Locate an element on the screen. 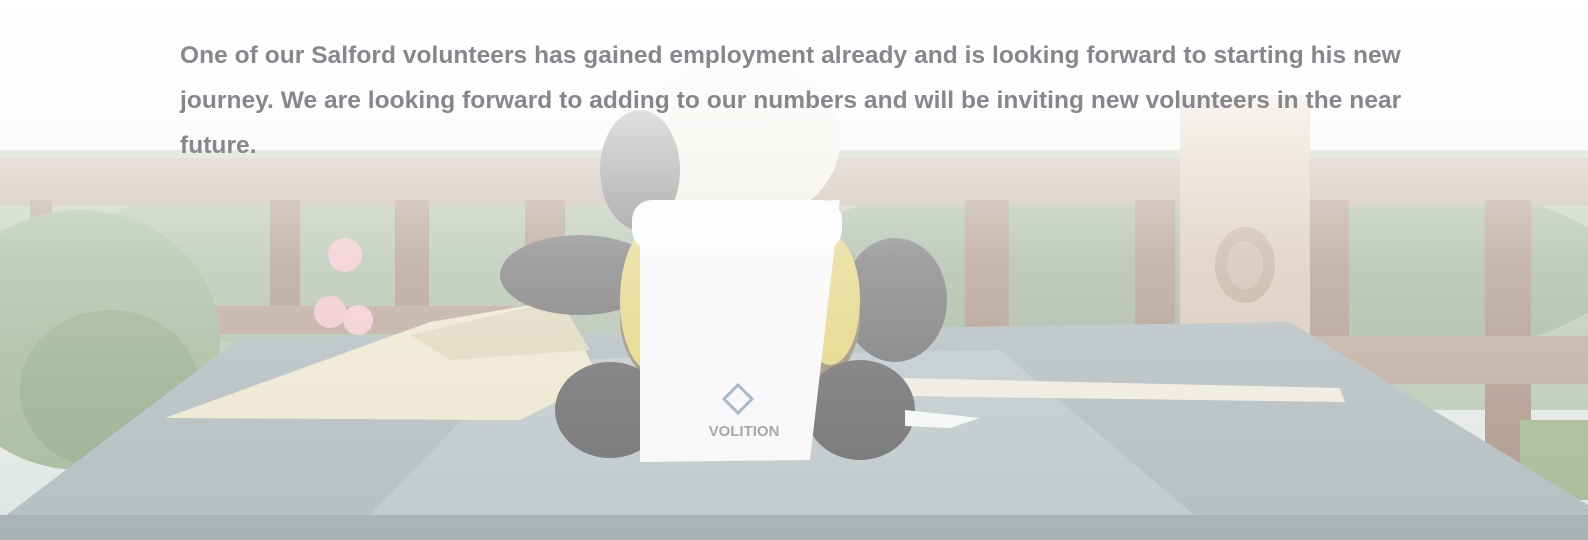 This screenshot has width=1588, height=540. scarf-band is located at coordinates (737, 225).